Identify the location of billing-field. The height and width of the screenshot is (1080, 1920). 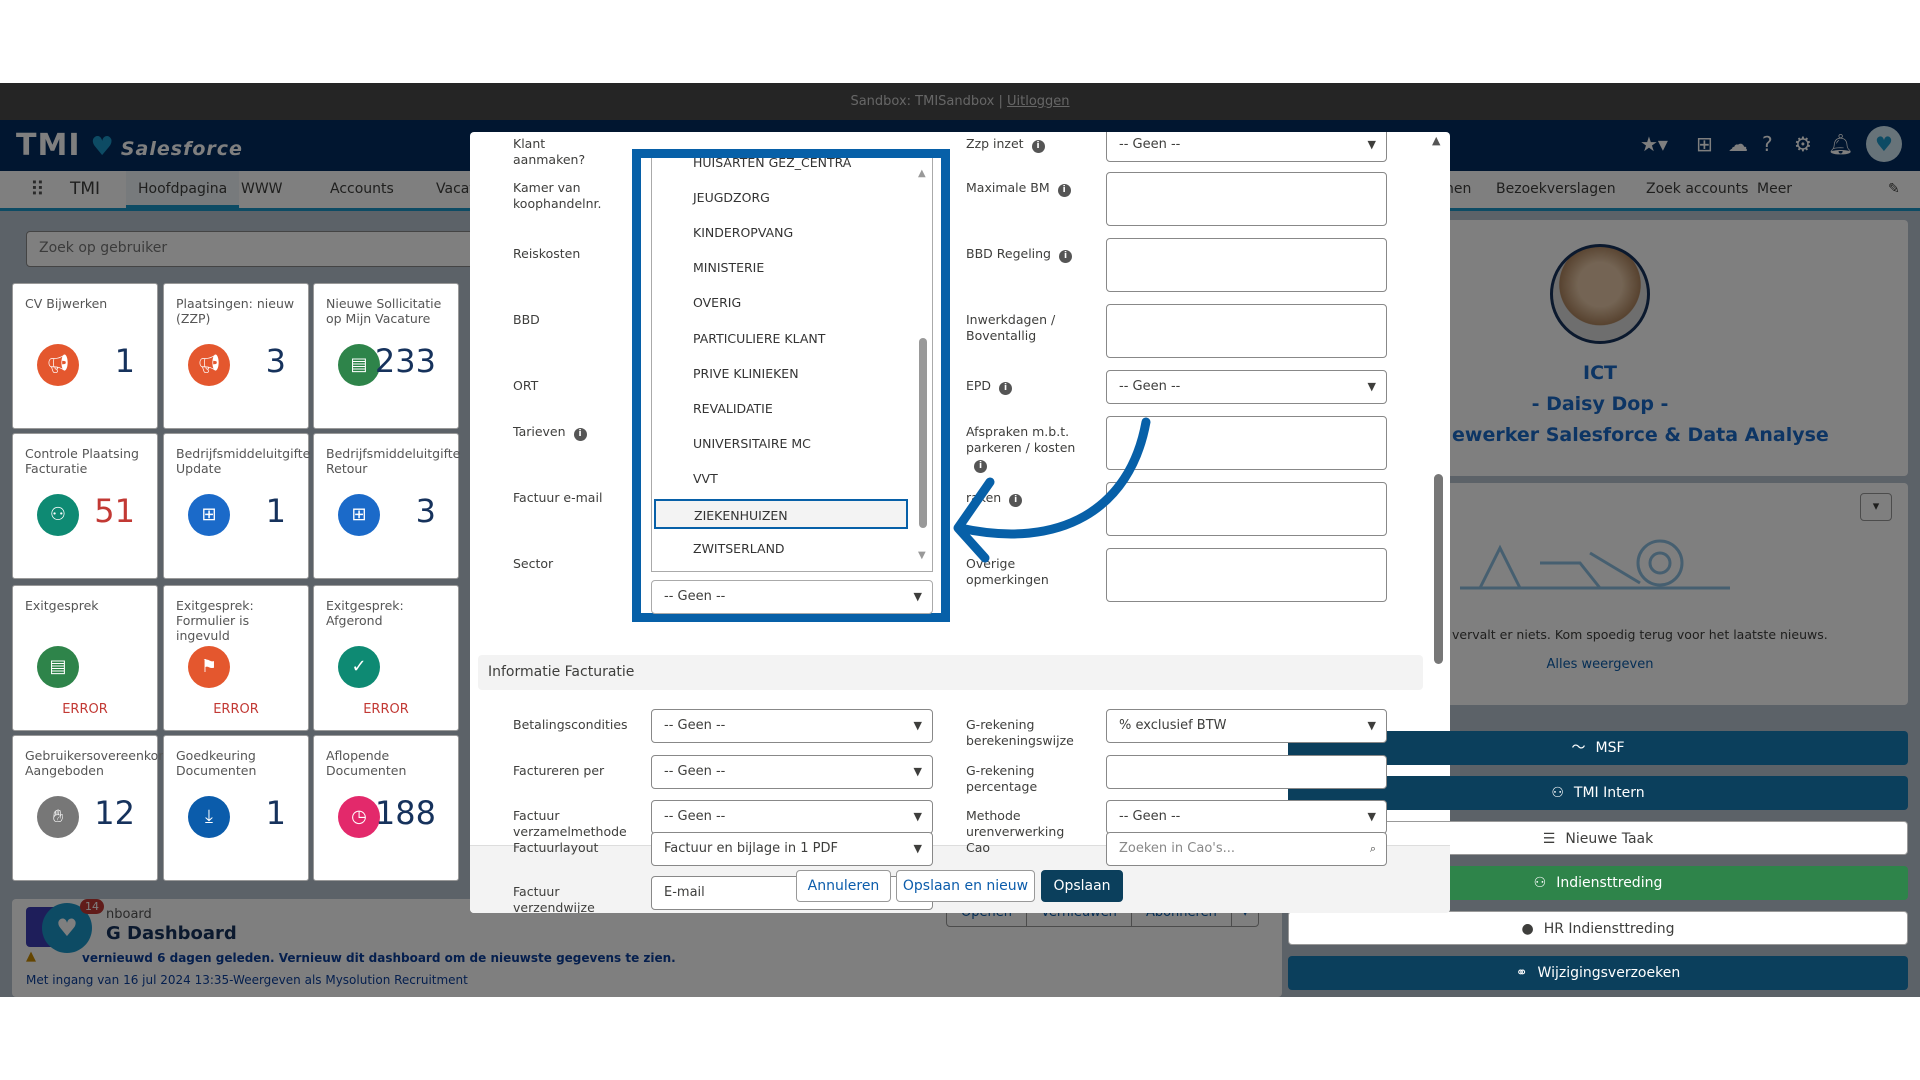
(1246, 772).